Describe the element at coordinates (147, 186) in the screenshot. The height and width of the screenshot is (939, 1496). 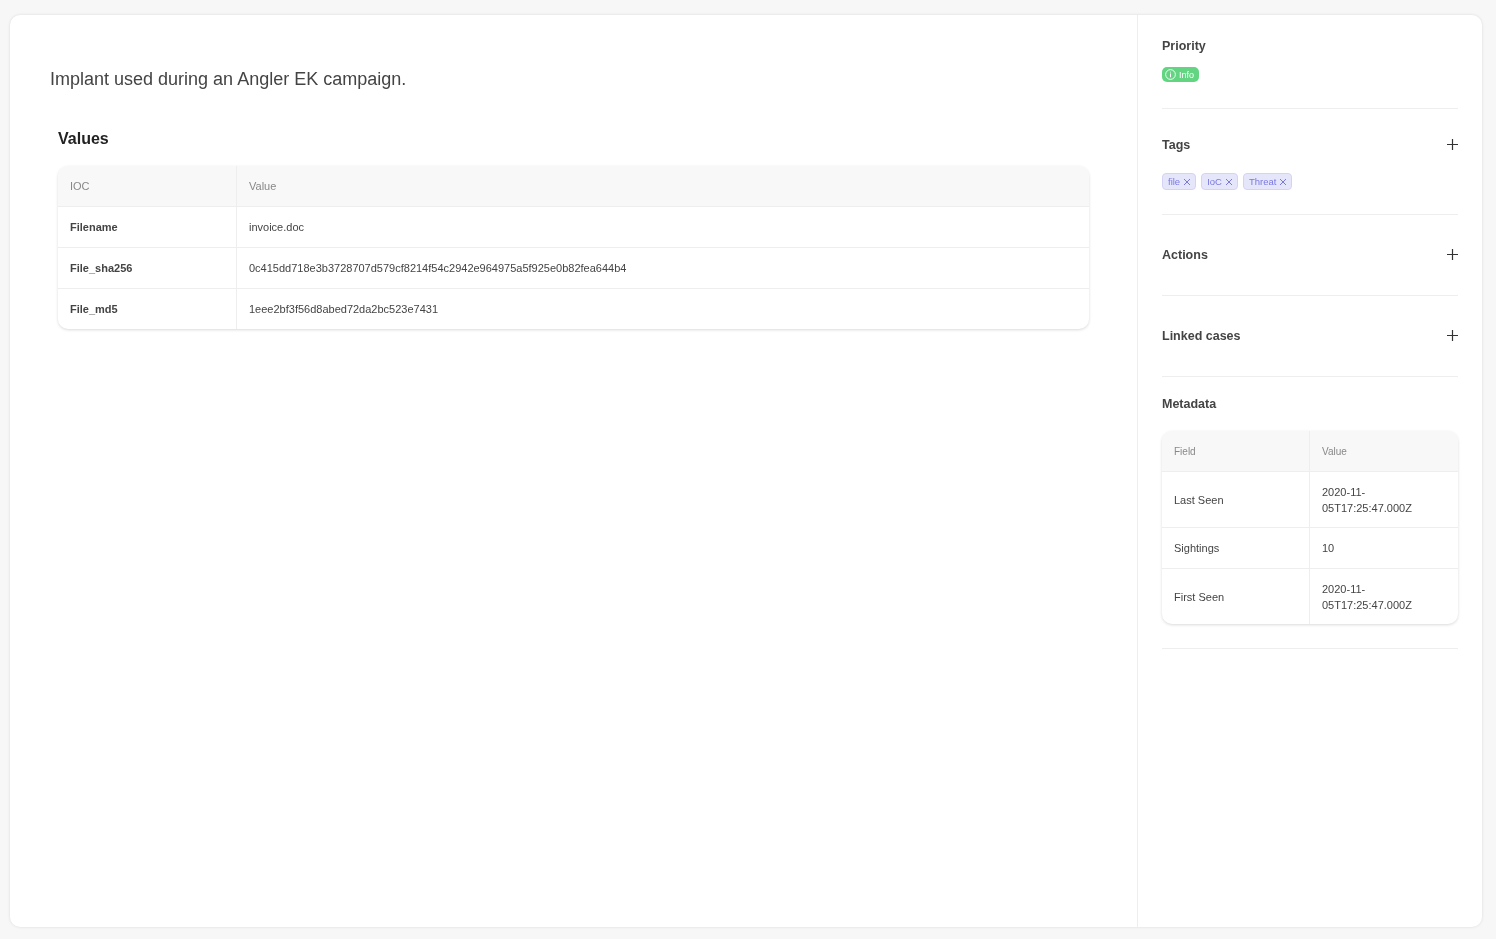
I see `column-header: IOC` at that location.